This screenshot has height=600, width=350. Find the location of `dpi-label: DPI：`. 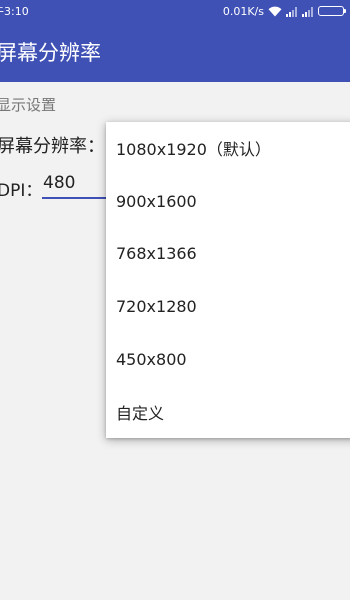

dpi-label: DPI： is located at coordinates (21, 191).